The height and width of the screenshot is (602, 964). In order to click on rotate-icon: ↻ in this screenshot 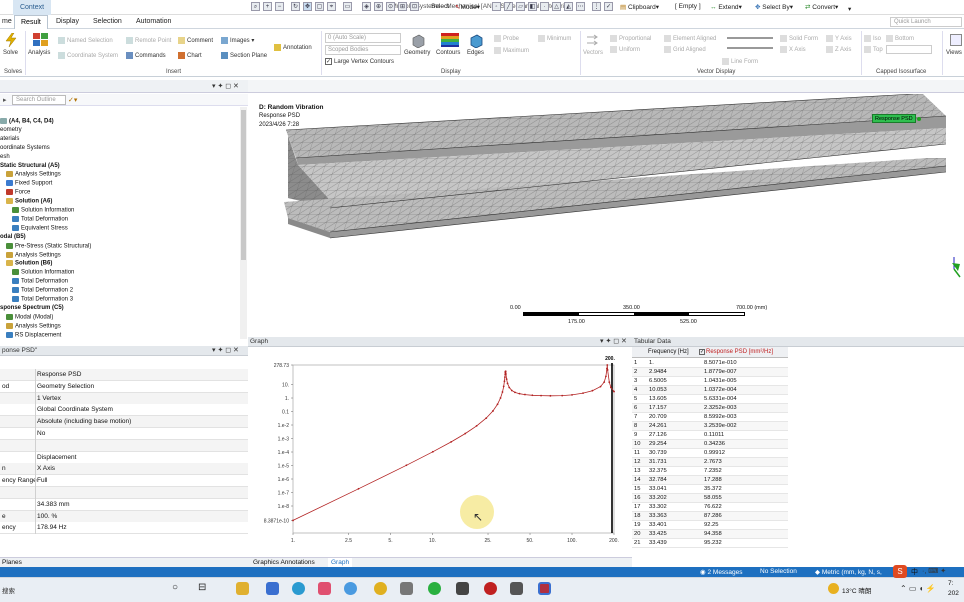, I will do `click(295, 6)`.